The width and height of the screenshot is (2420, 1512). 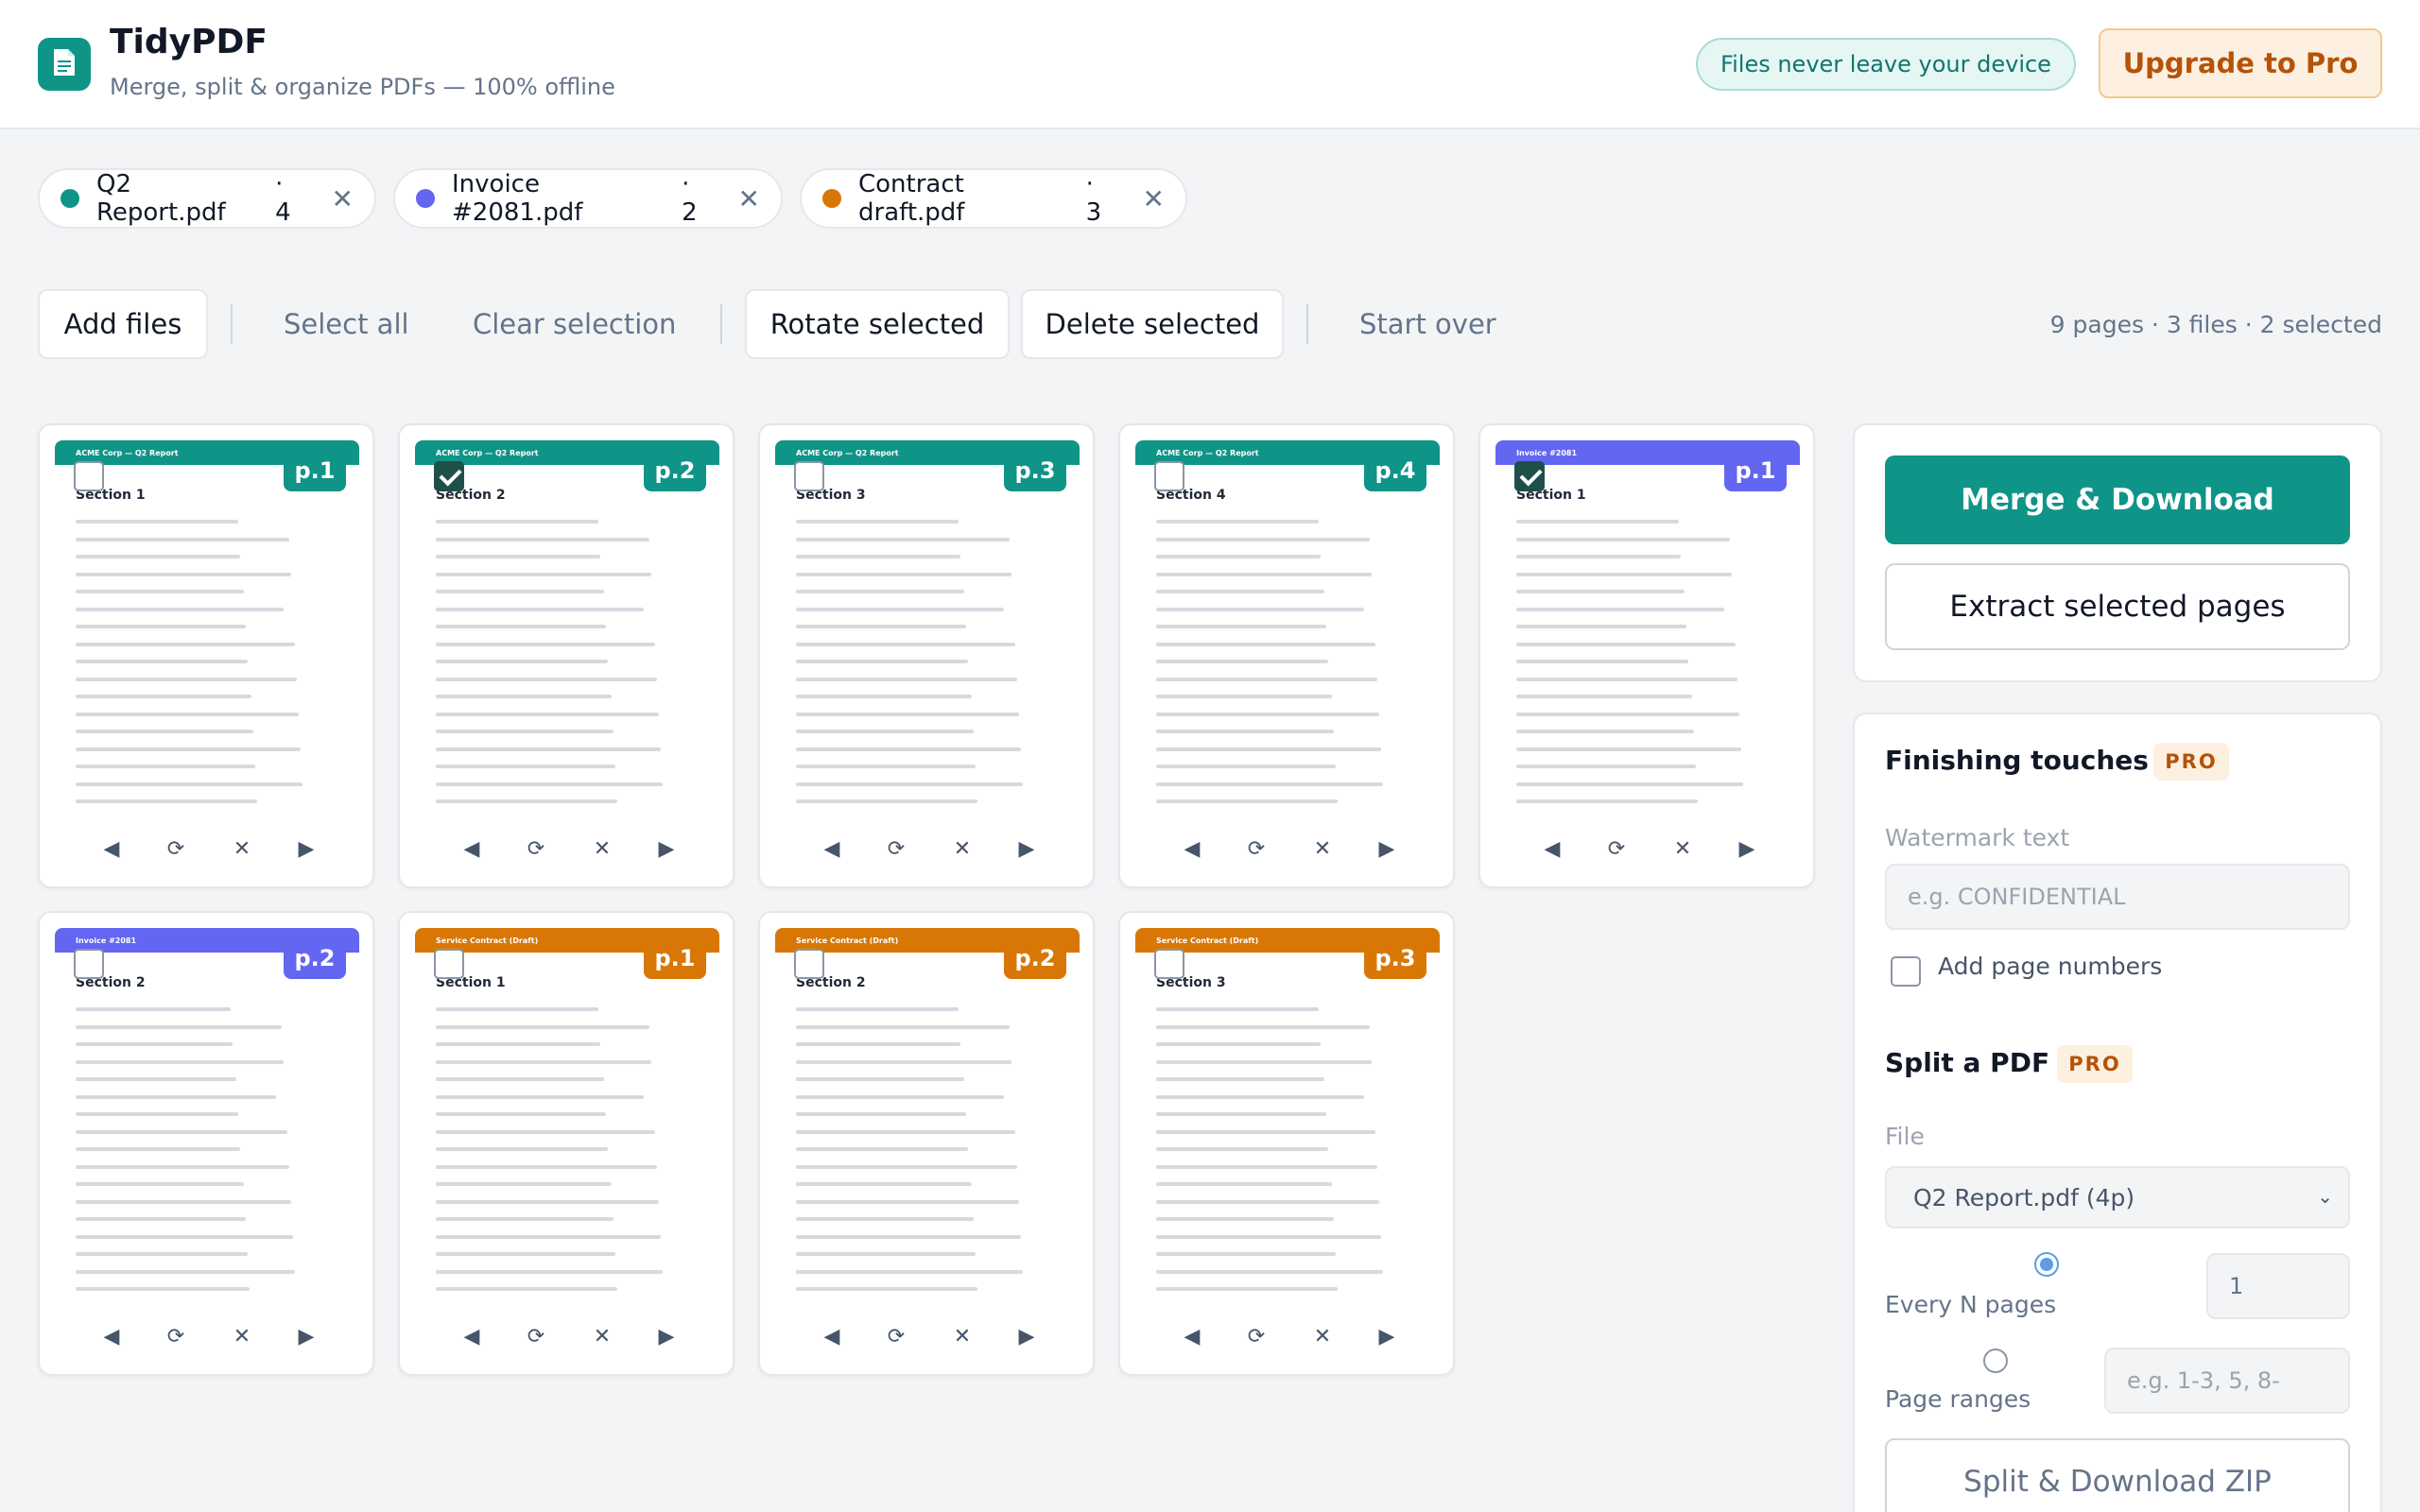 I want to click on page-ranges-input: e.g. 1-3, 5, 8-, so click(x=2227, y=1381).